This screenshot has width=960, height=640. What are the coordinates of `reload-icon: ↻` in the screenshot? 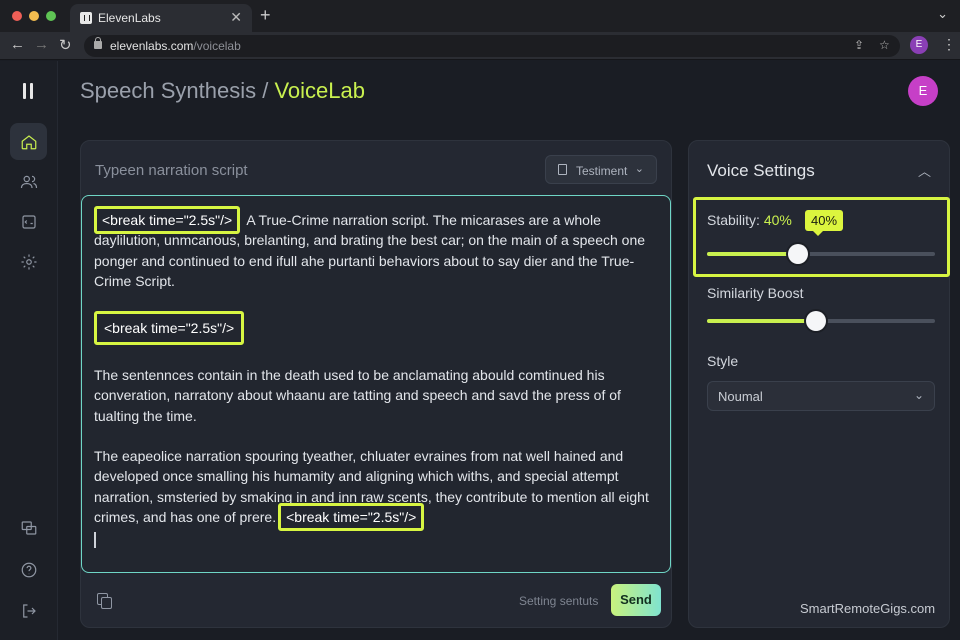 It's located at (65, 45).